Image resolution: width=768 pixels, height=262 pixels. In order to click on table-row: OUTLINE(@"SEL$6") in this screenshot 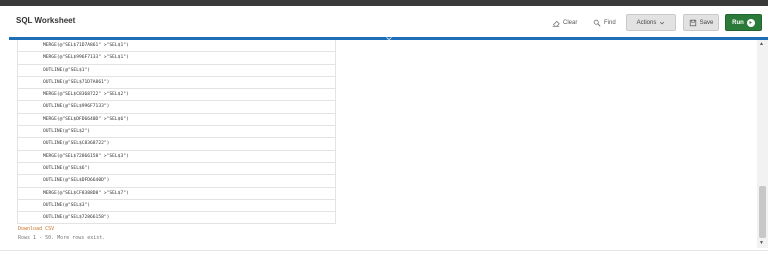, I will do `click(176, 169)`.